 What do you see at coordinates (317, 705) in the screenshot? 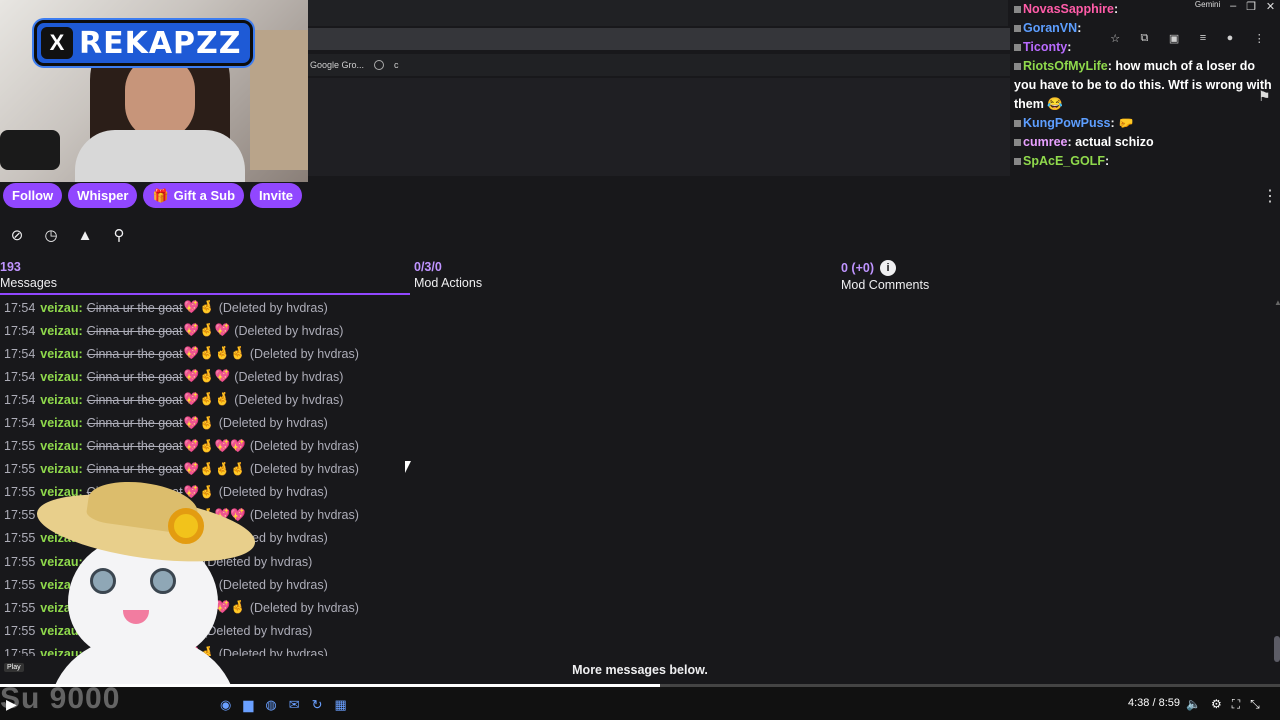
I see `refresh-icon: ↻` at bounding box center [317, 705].